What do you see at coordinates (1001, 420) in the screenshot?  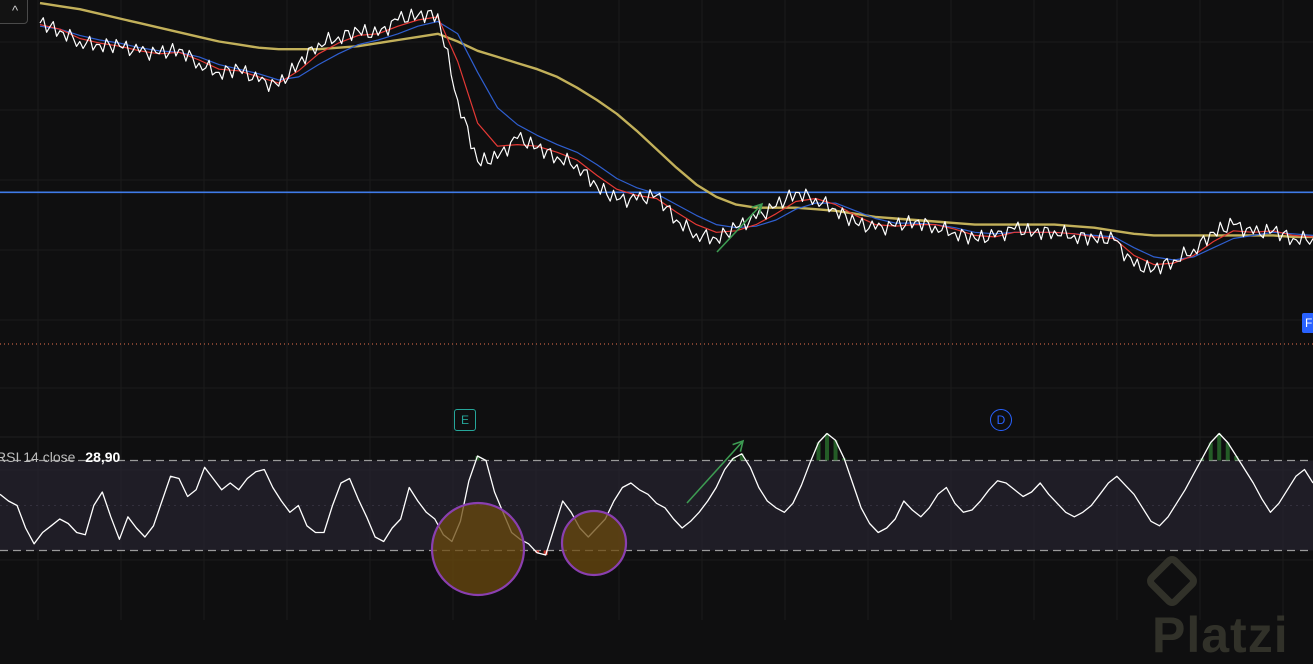 I see `dividend-badge: D` at bounding box center [1001, 420].